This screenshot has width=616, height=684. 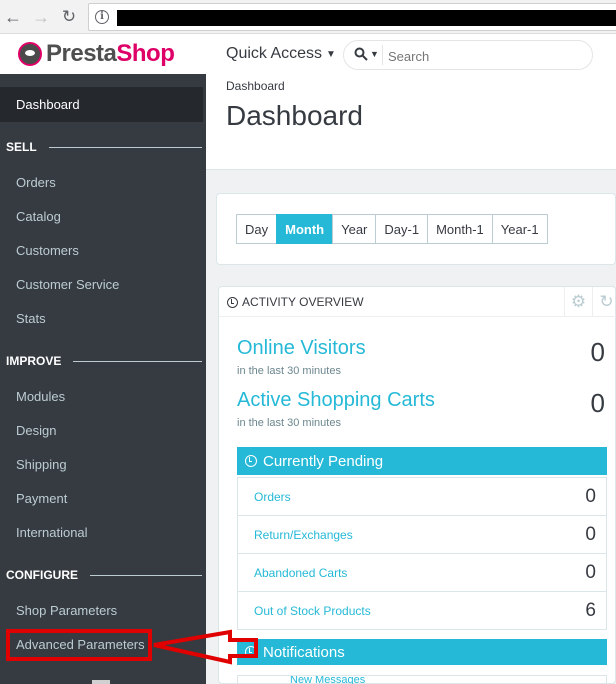 What do you see at coordinates (483, 56) in the screenshot?
I see `search-input` at bounding box center [483, 56].